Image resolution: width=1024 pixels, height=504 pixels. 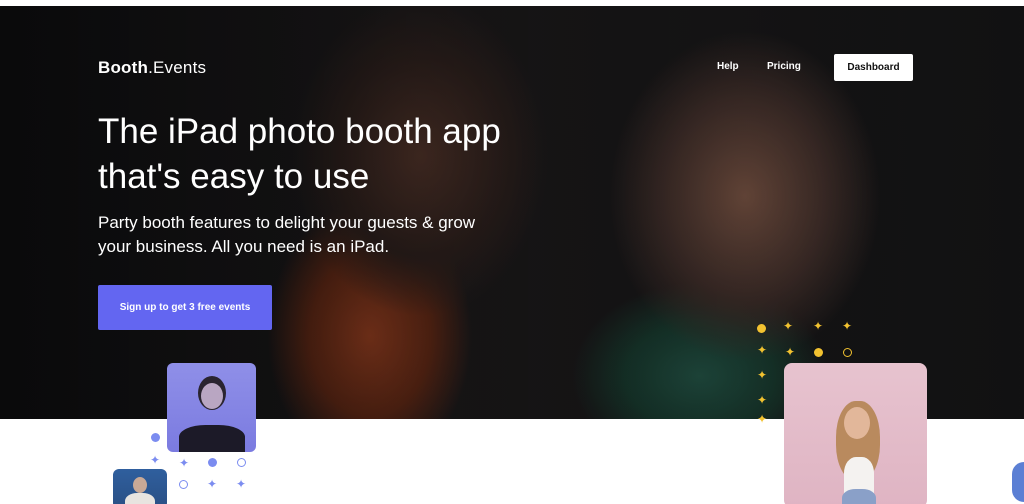 I want to click on signup-cta-button: Sign up to get 3 free events, so click(x=185, y=307).